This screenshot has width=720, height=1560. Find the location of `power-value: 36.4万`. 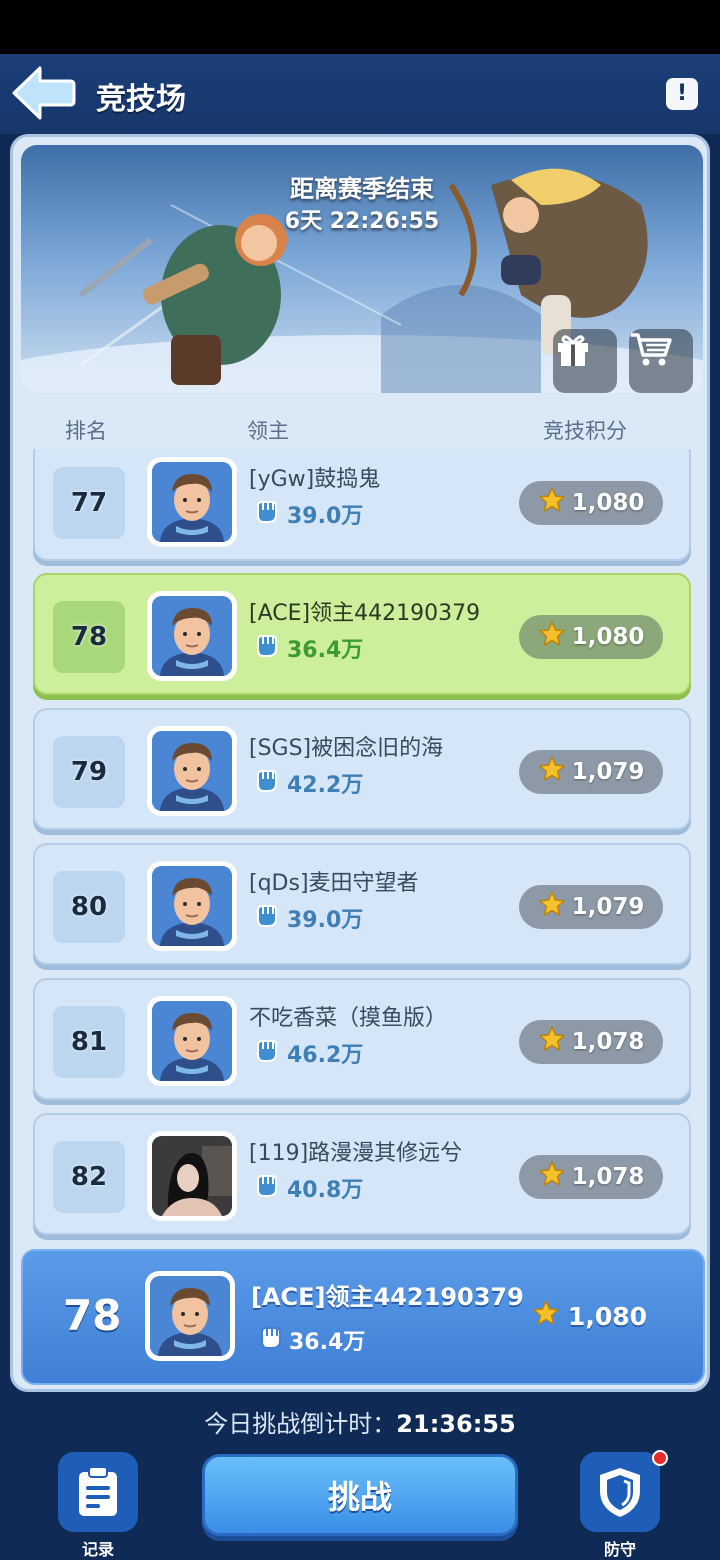

power-value: 36.4万 is located at coordinates (325, 650).